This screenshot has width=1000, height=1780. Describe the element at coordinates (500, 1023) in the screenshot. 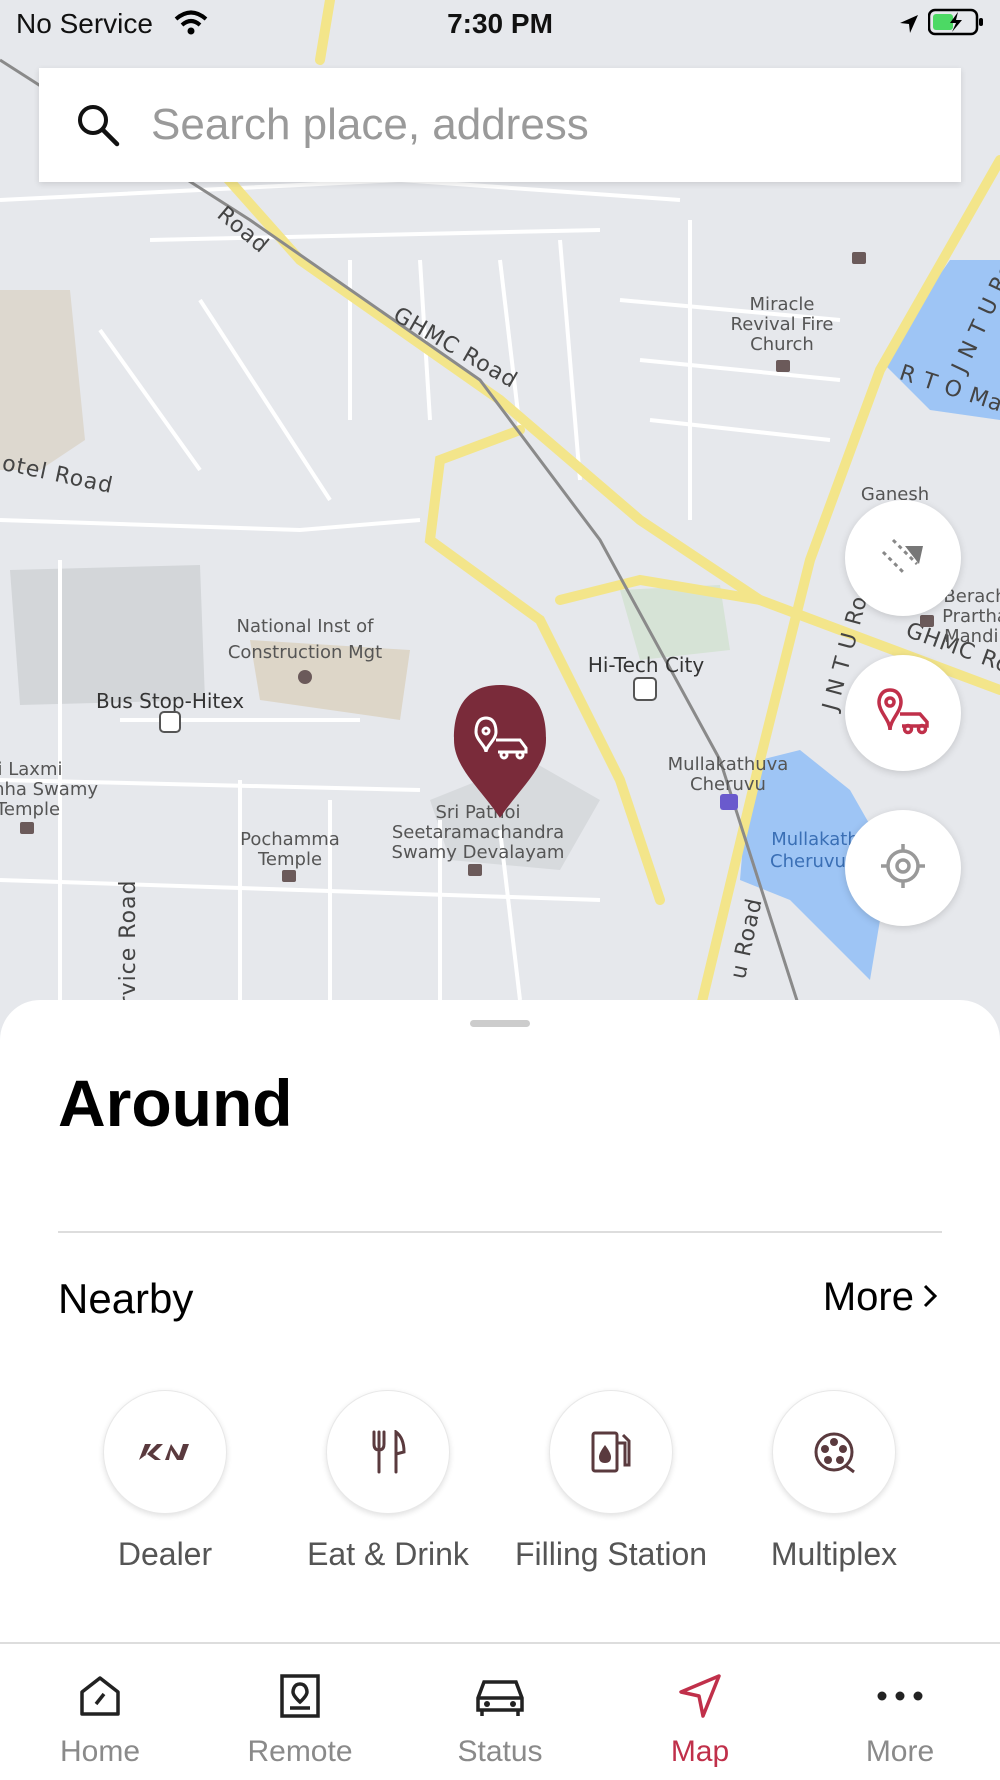

I see `sheet-drag-handle` at that location.